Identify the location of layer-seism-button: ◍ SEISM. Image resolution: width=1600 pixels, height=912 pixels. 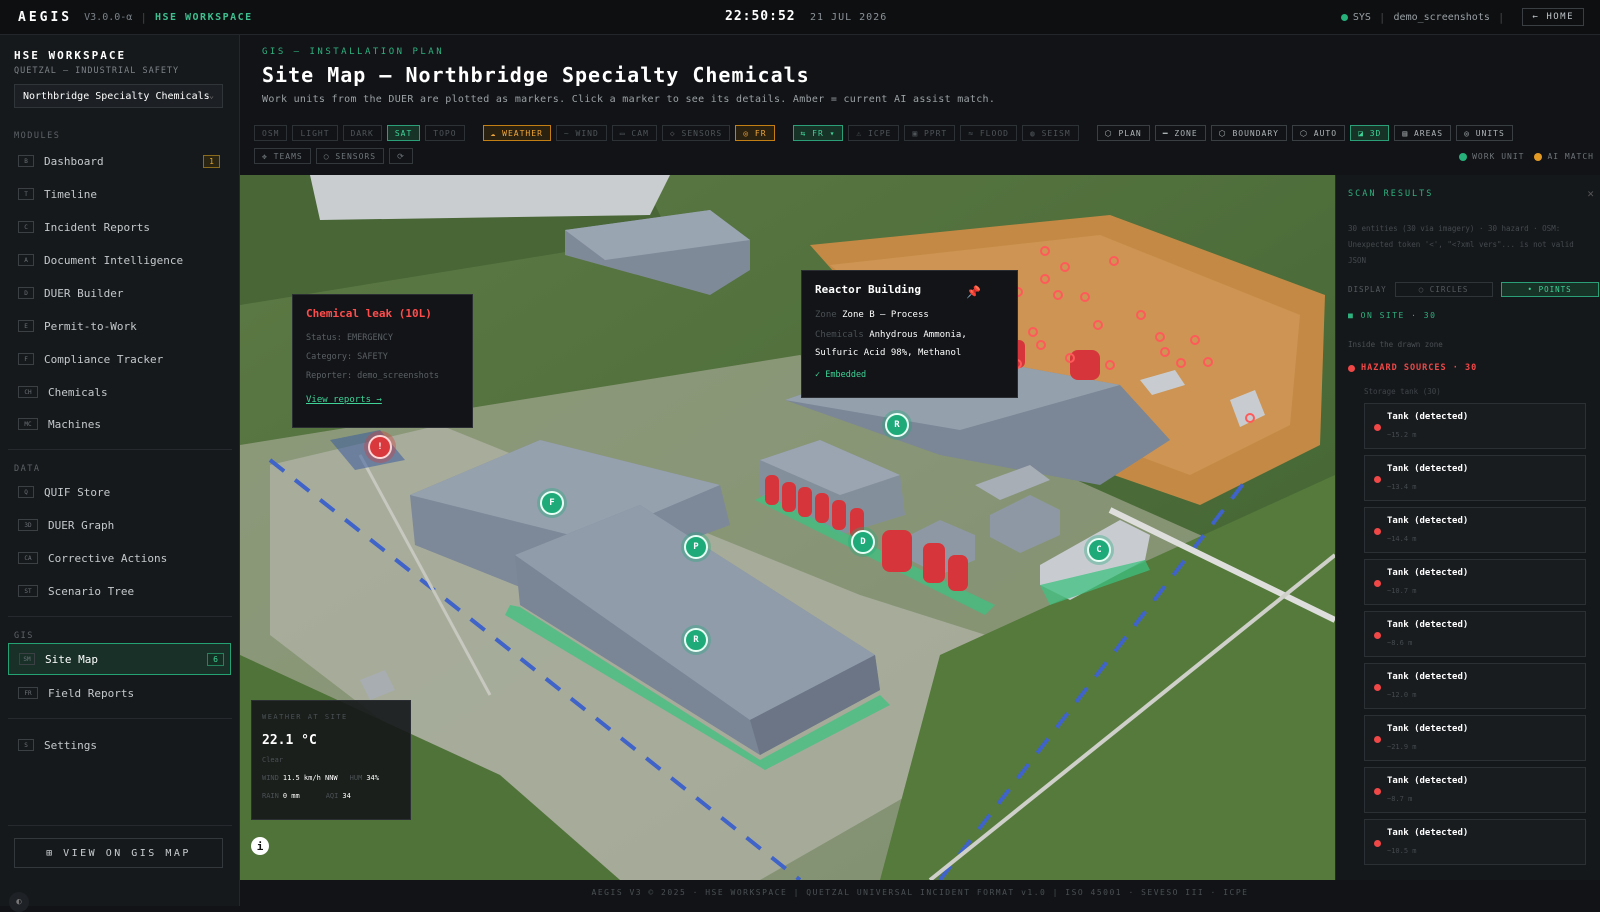
(1050, 133).